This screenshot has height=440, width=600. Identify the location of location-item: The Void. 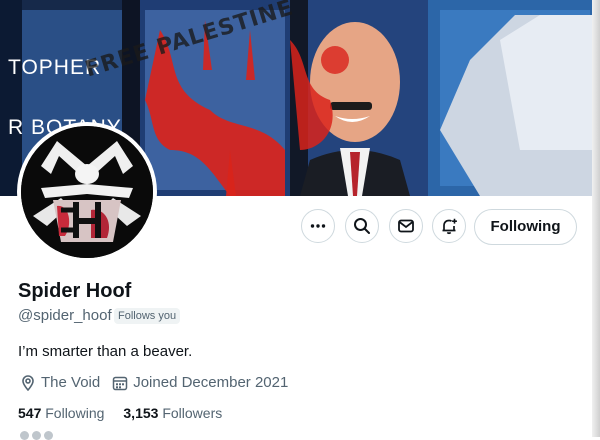
(60, 382).